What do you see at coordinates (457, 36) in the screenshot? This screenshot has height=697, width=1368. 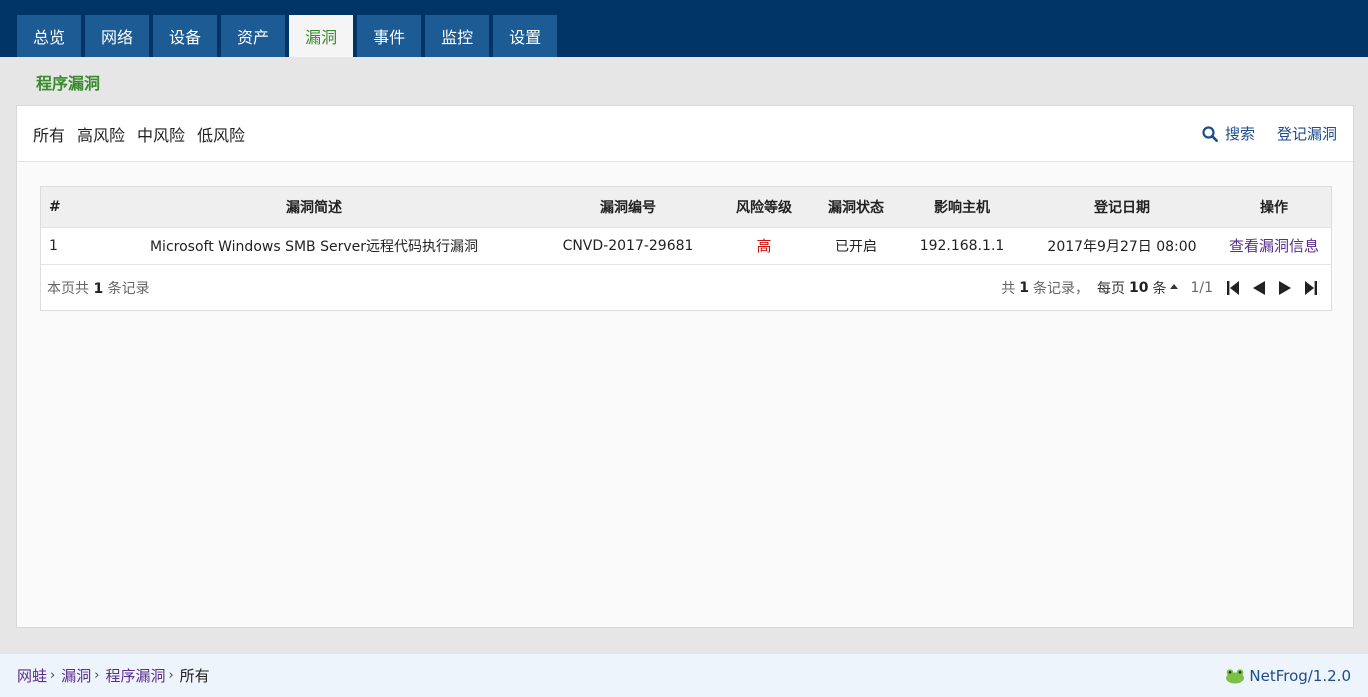 I see `tab-monitoring: 监控` at bounding box center [457, 36].